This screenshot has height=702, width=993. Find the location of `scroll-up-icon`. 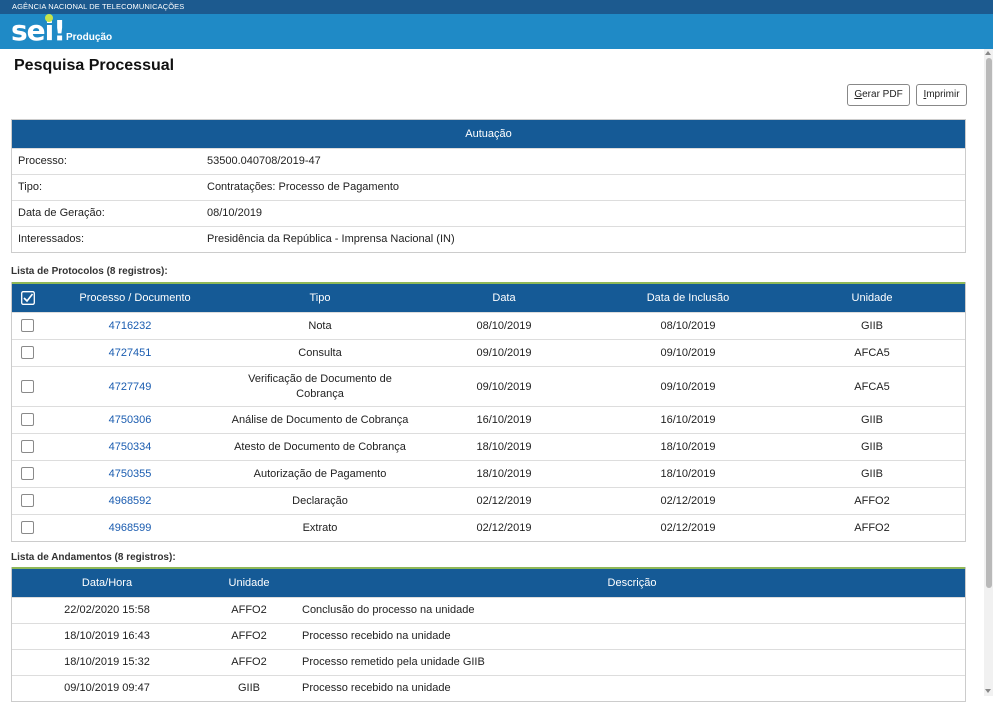

scroll-up-icon is located at coordinates (988, 53).